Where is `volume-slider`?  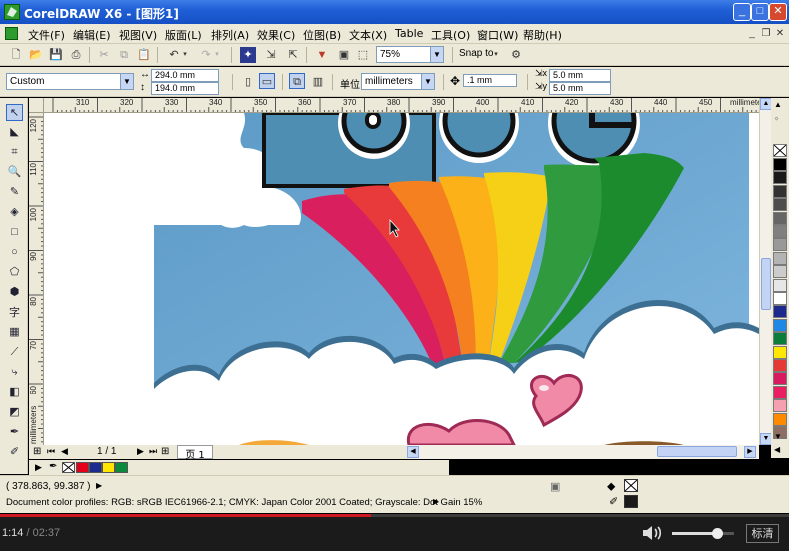
volume-slider is located at coordinates (703, 533).